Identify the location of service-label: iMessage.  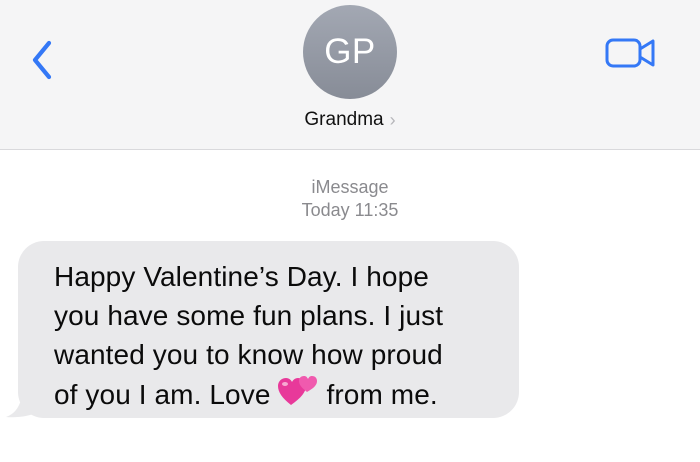
(350, 187).